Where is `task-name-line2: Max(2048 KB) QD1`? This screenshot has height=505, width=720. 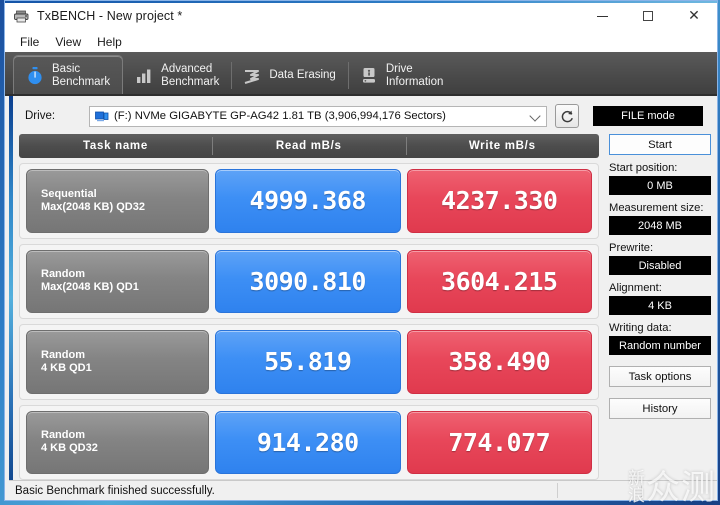
task-name-line2: Max(2048 KB) QD1 is located at coordinates (90, 287).